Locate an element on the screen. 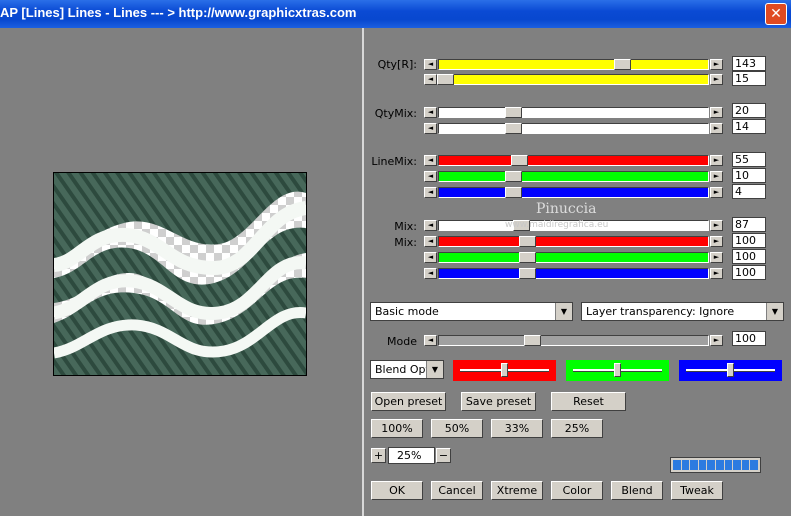 The width and height of the screenshot is (791, 516). qty1-slider: ◄ ► is located at coordinates (573, 64).